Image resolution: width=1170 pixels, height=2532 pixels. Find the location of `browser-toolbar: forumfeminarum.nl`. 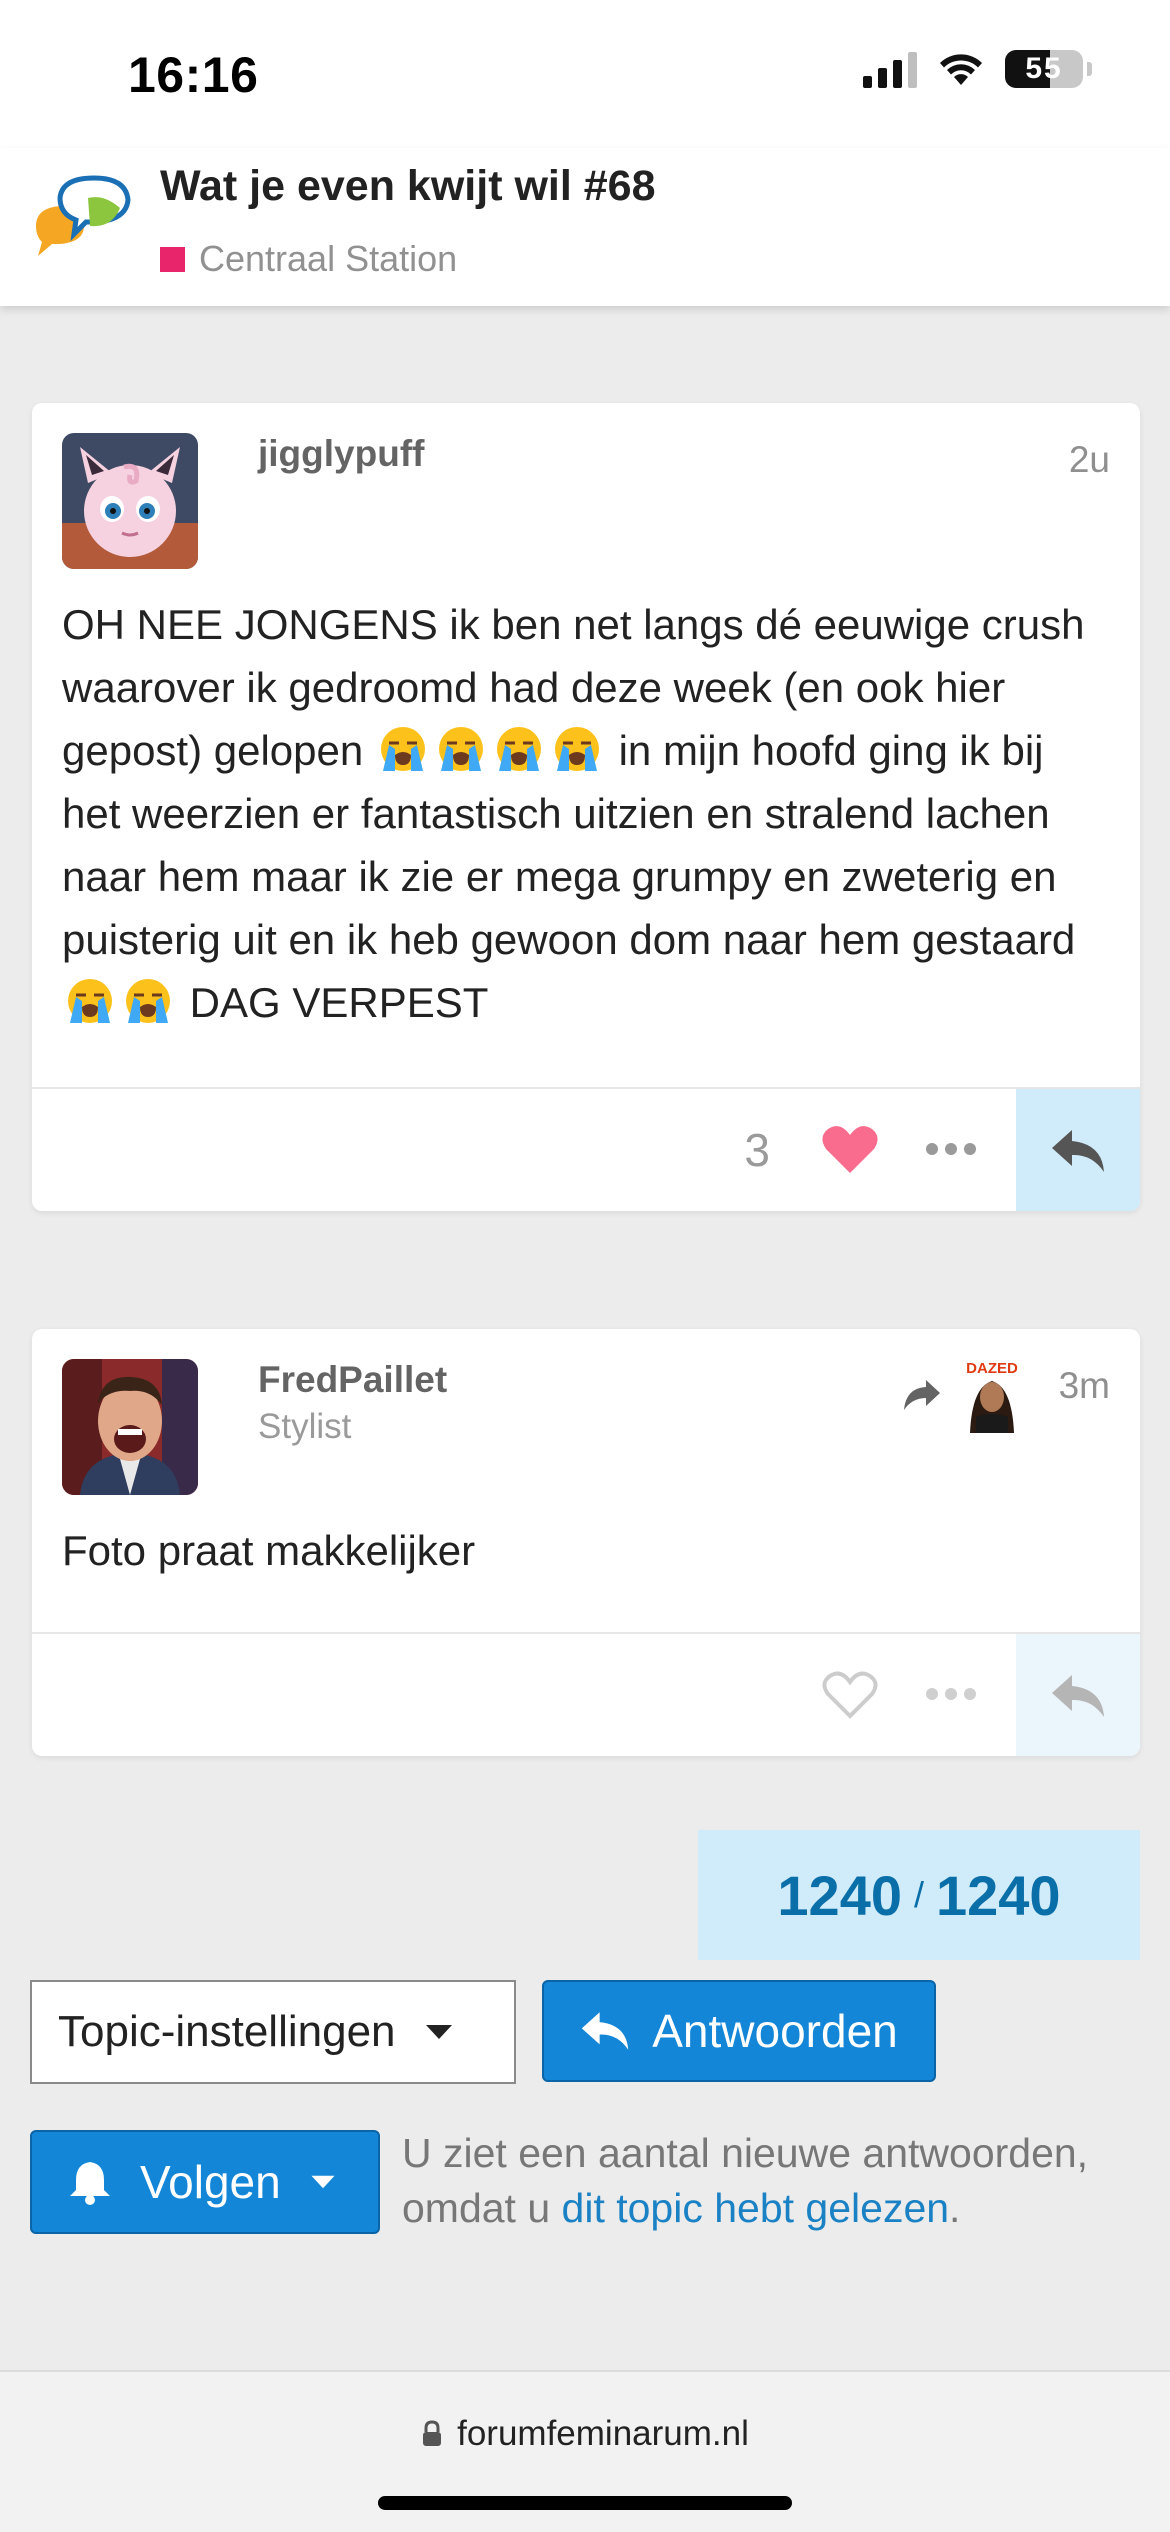

browser-toolbar: forumfeminarum.nl is located at coordinates (585, 2451).